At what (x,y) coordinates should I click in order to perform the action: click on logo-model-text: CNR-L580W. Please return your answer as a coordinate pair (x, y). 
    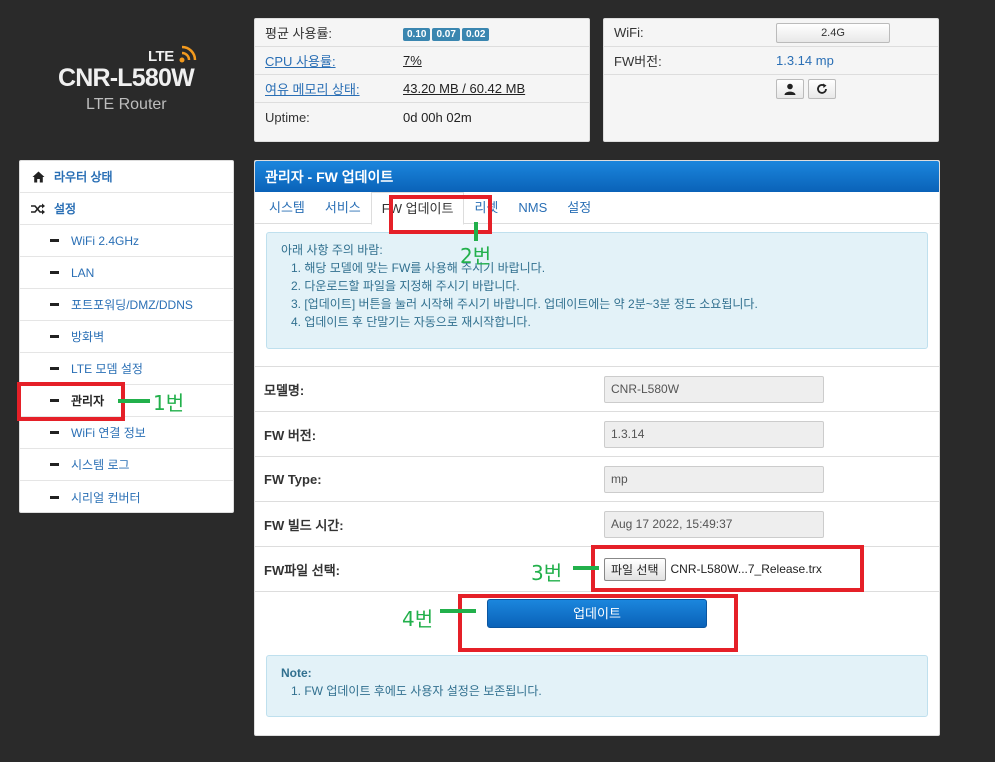
    Looking at the image, I should click on (126, 78).